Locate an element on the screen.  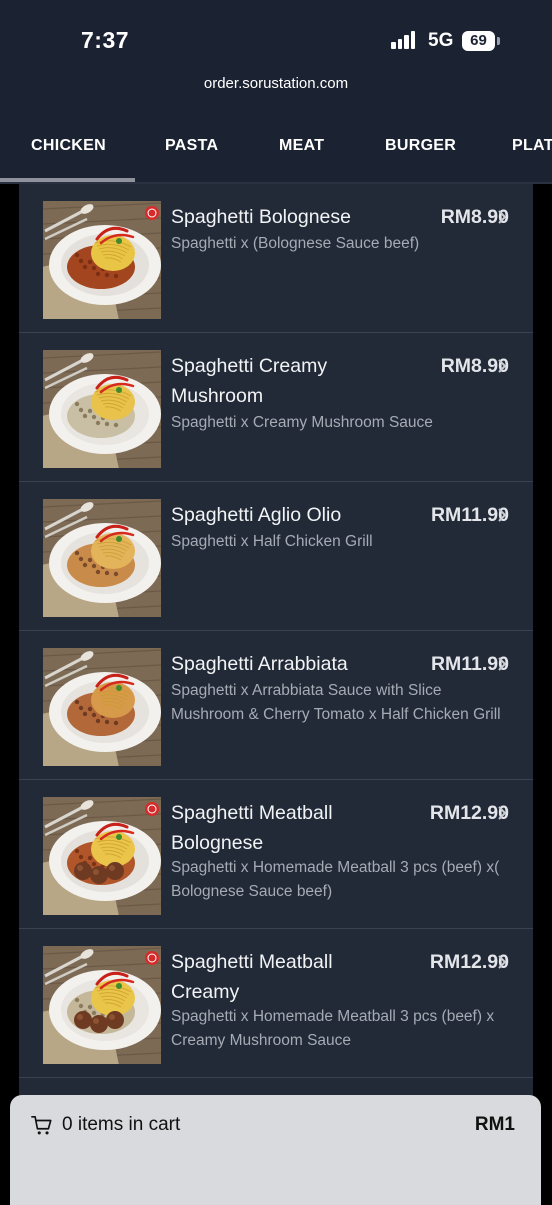
item-name: Spaghetti Aglio Olio is located at coordinates (256, 515).